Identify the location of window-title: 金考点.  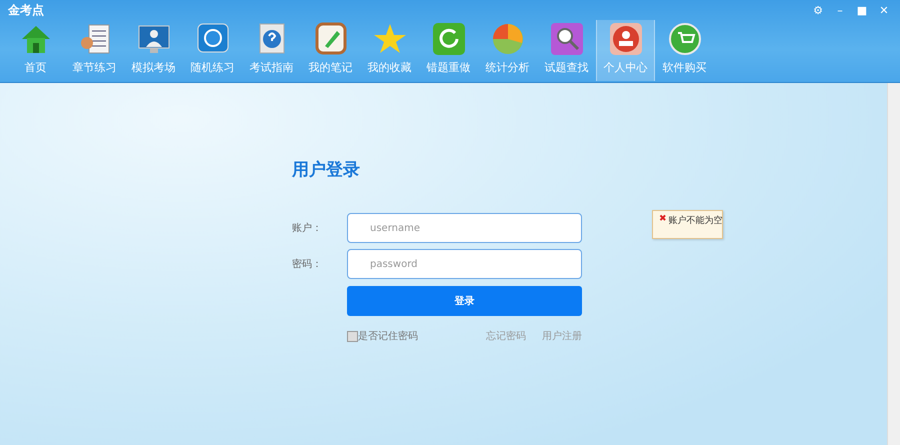
(26, 10).